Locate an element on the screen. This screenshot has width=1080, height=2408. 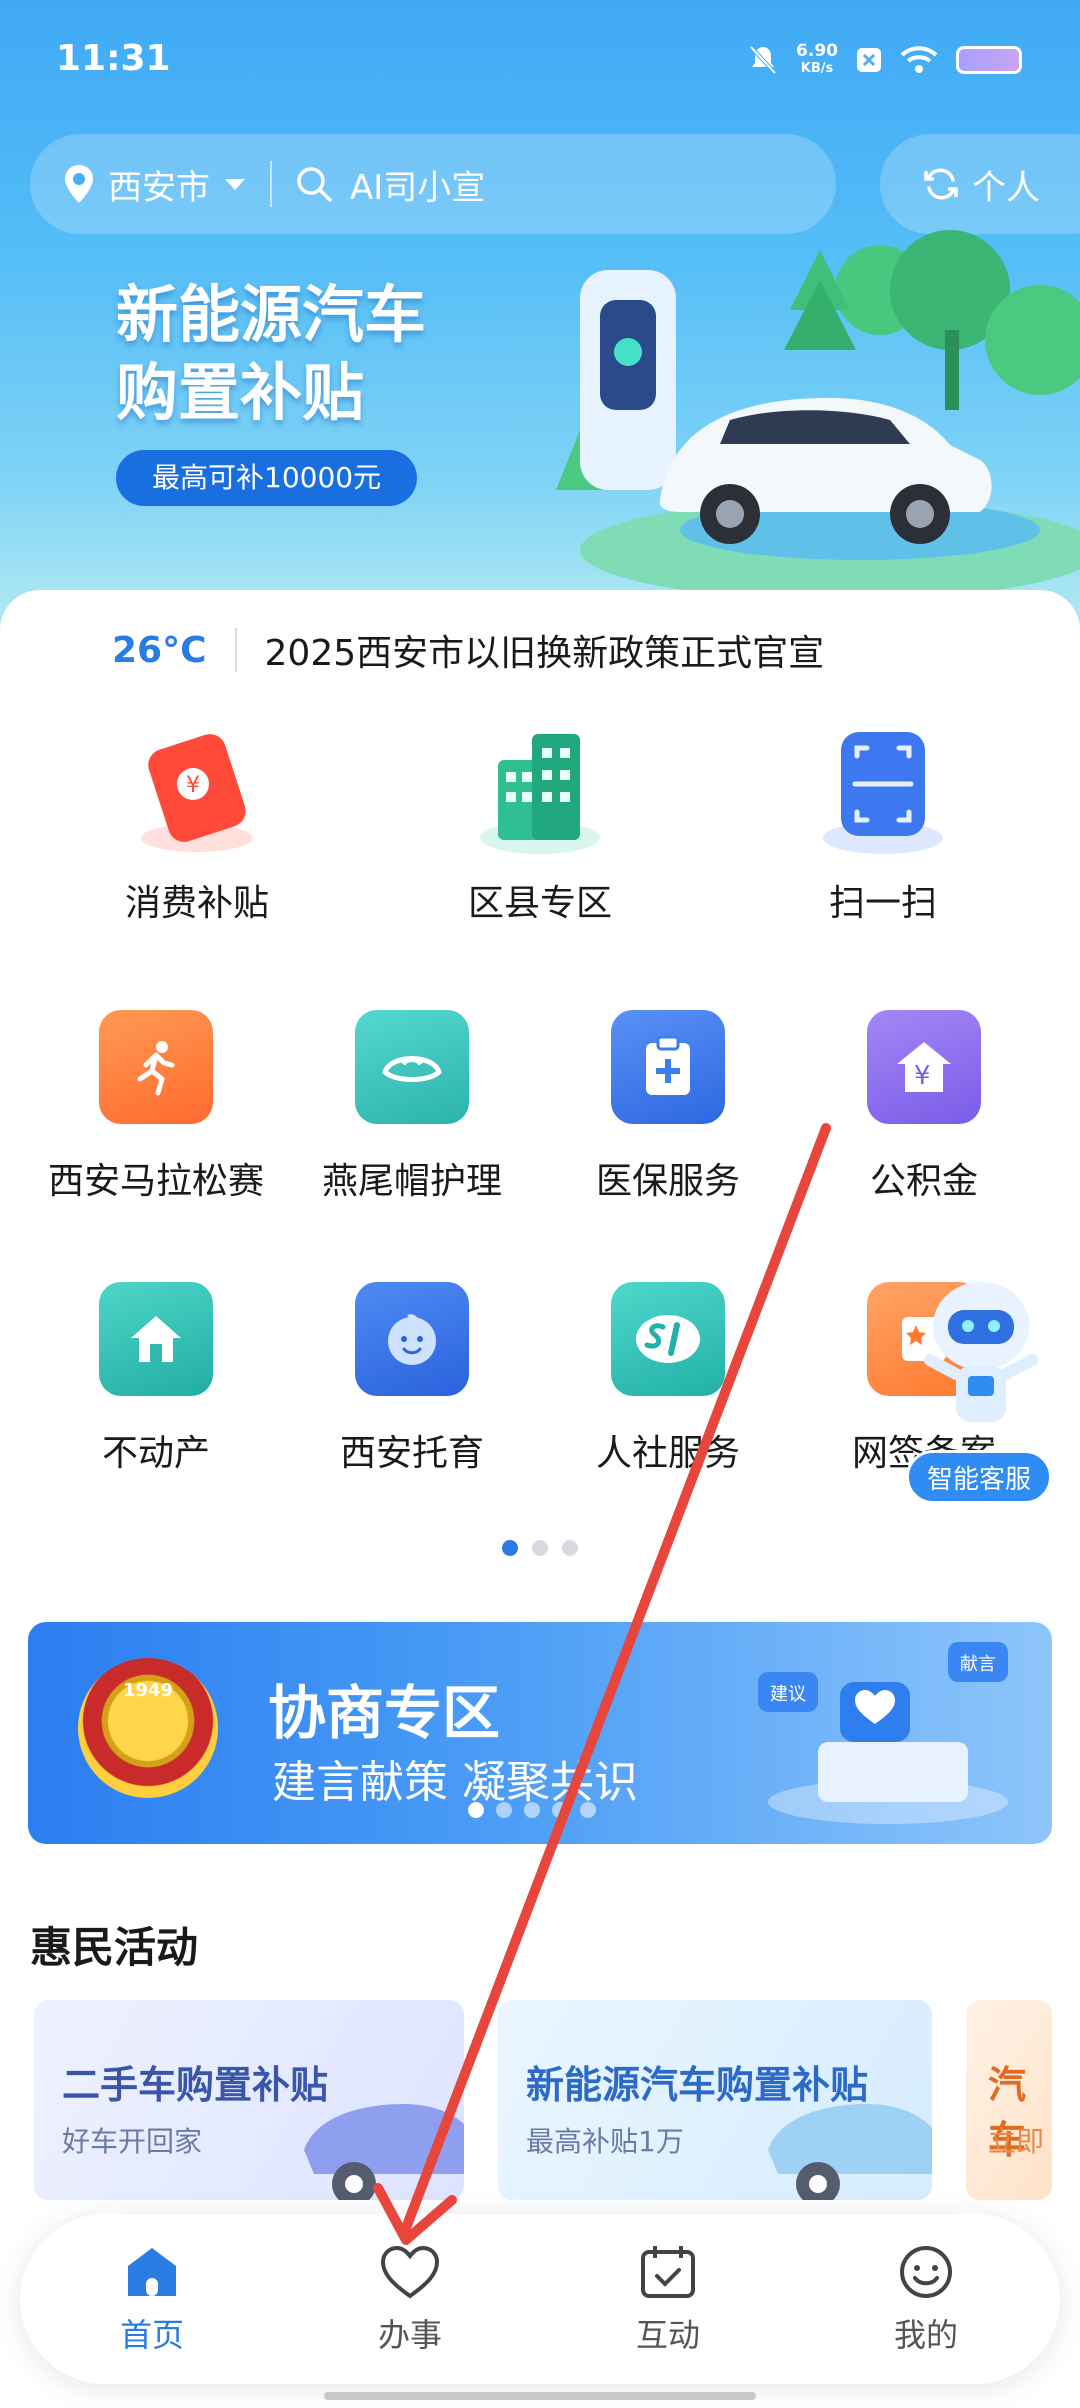
personal-mode-toggle: 个人 is located at coordinates (980, 184).